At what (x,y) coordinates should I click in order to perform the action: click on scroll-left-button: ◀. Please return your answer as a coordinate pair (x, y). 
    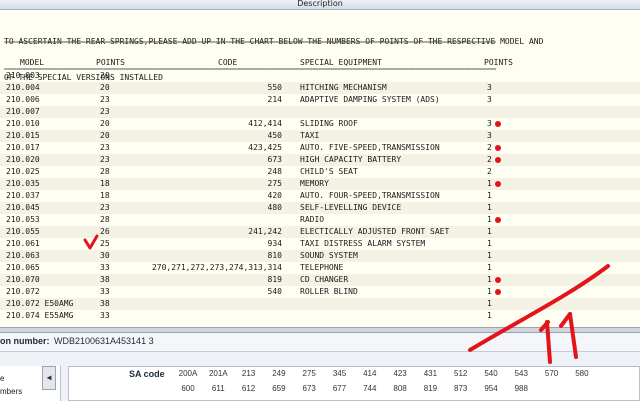
    Looking at the image, I should click on (49, 378).